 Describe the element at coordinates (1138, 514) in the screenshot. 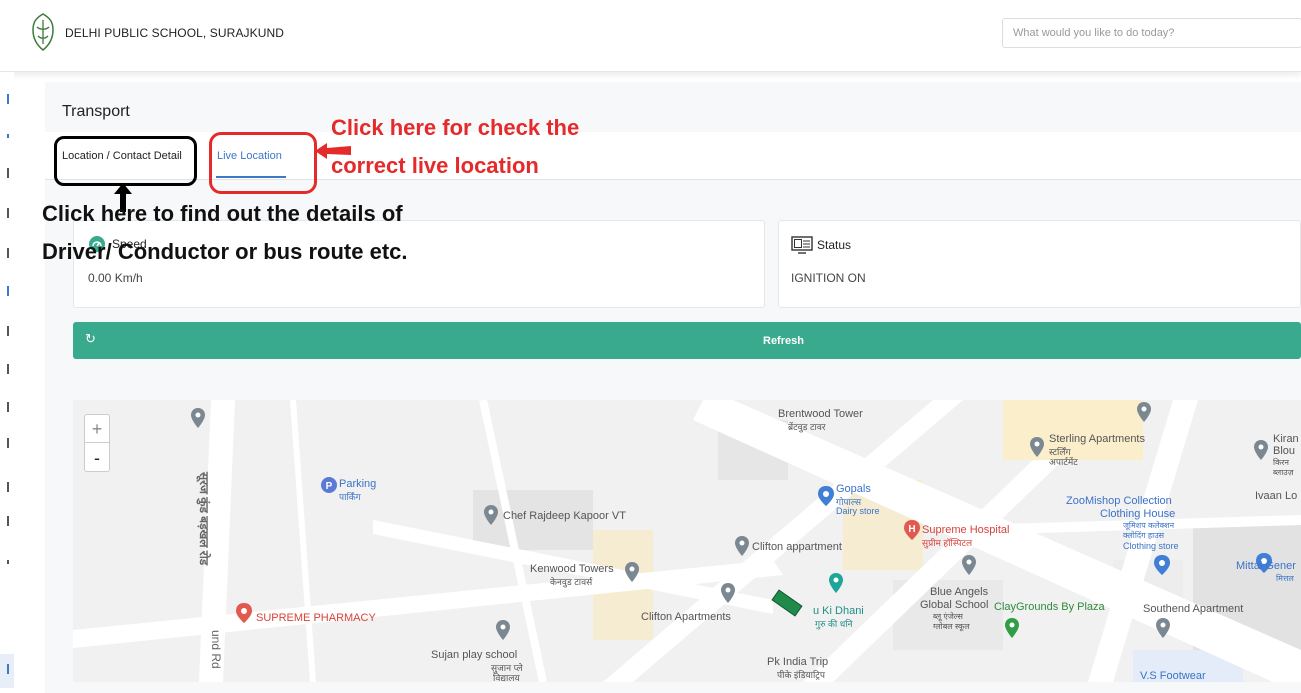

I see `place-label: Clothing House` at that location.